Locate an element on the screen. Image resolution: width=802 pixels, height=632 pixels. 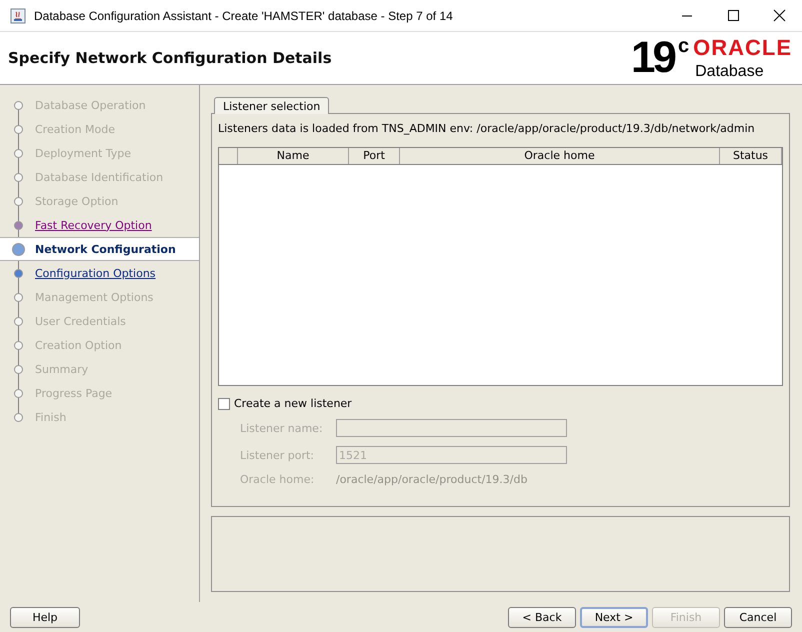
step-link: Fast Recovery Option is located at coordinates (93, 225).